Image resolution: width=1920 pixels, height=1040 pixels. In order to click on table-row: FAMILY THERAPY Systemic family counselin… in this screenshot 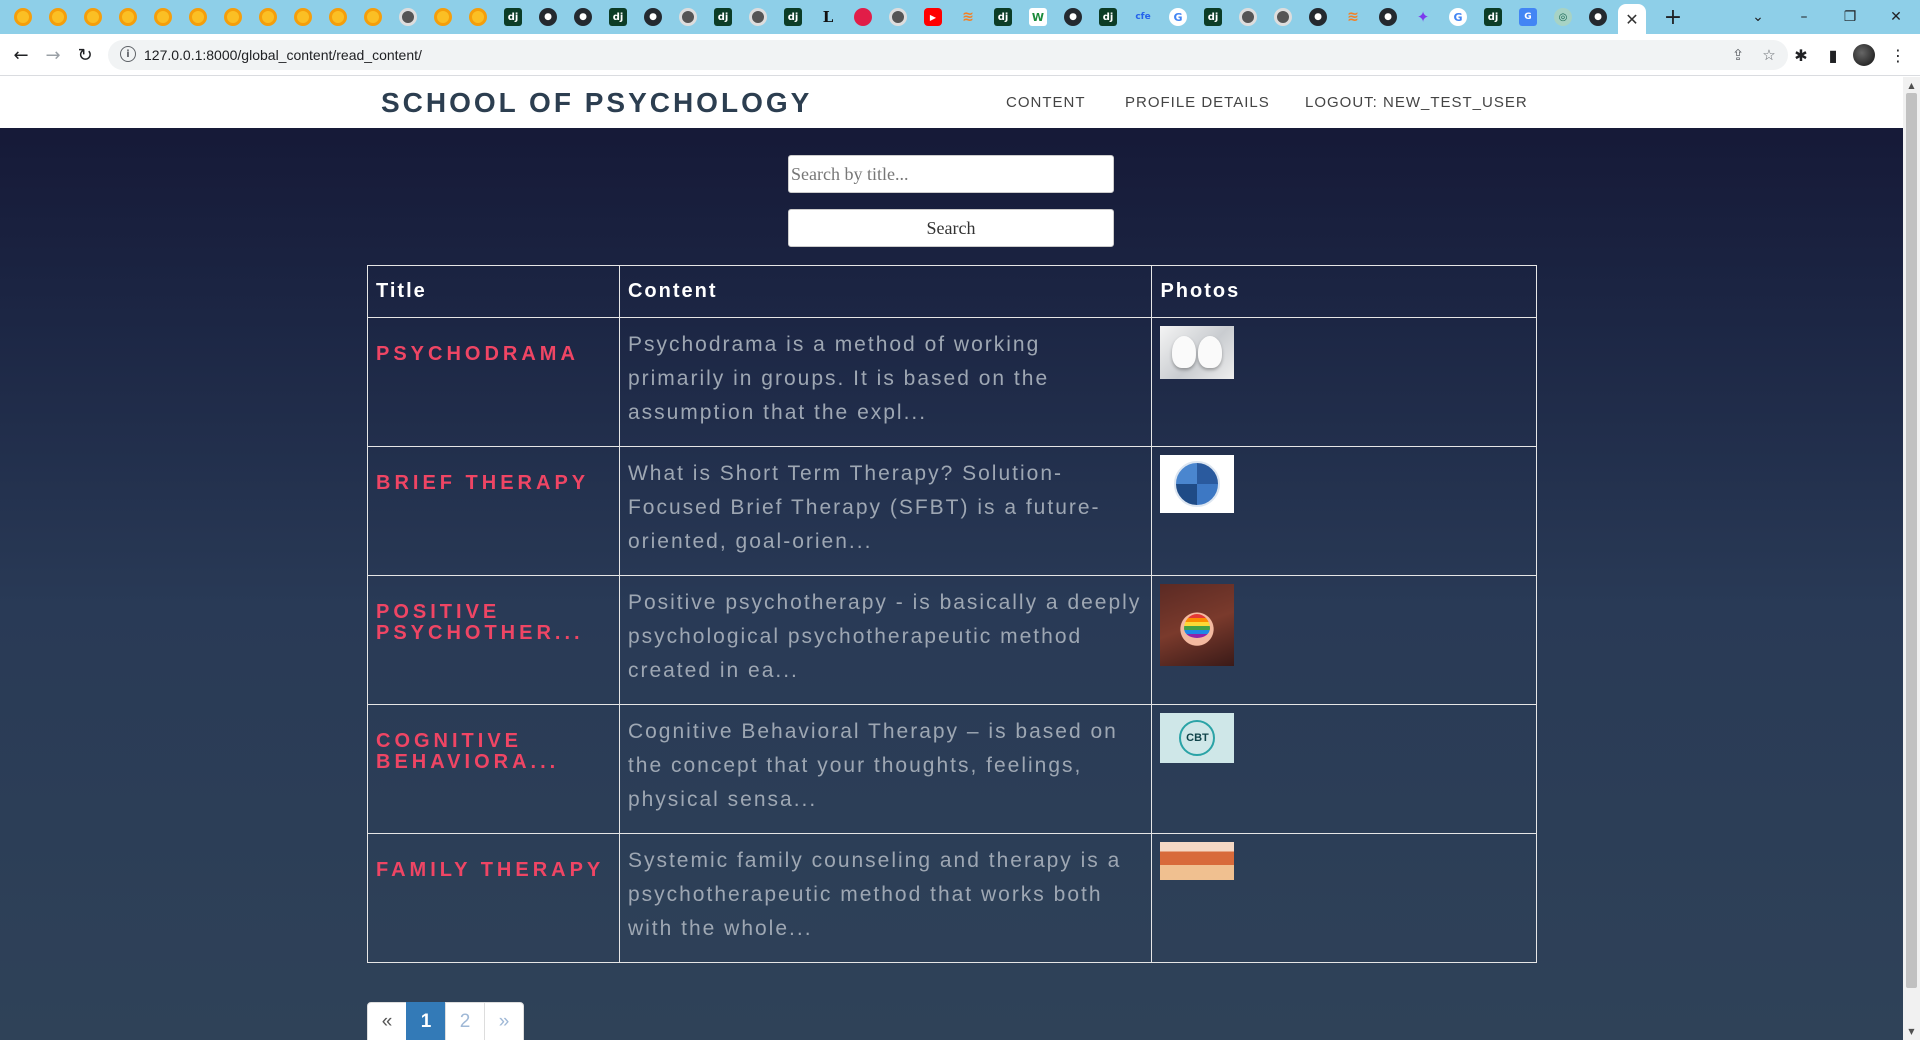, I will do `click(952, 898)`.